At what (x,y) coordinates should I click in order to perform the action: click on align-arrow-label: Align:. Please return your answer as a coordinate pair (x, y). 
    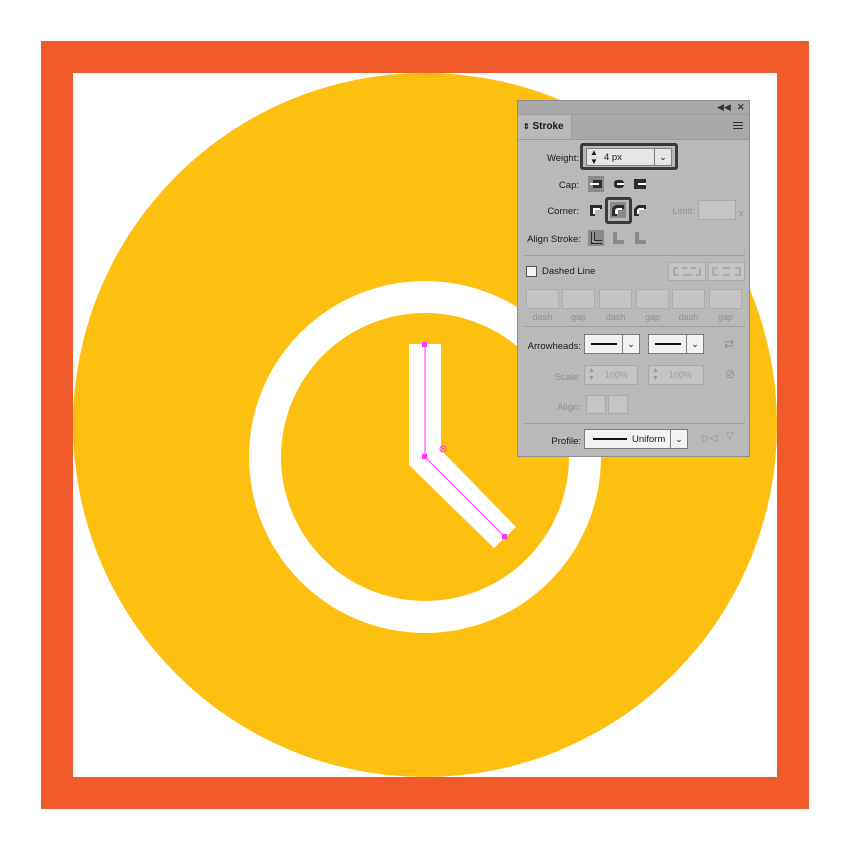
    Looking at the image, I should click on (569, 407).